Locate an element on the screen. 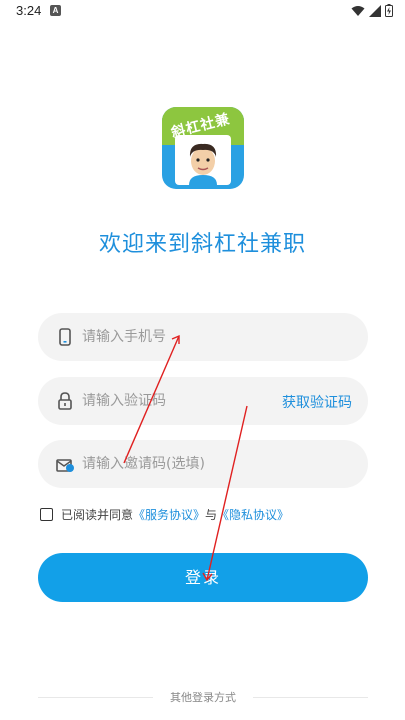  phone-field is located at coordinates (203, 337).